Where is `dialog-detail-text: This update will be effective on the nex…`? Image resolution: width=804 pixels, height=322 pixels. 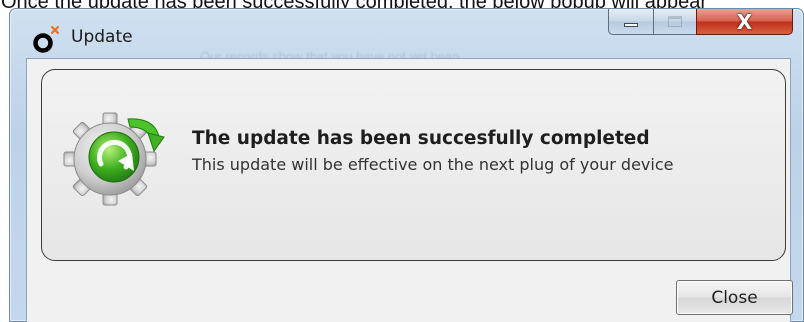
dialog-detail-text: This update will be effective on the nex… is located at coordinates (433, 164).